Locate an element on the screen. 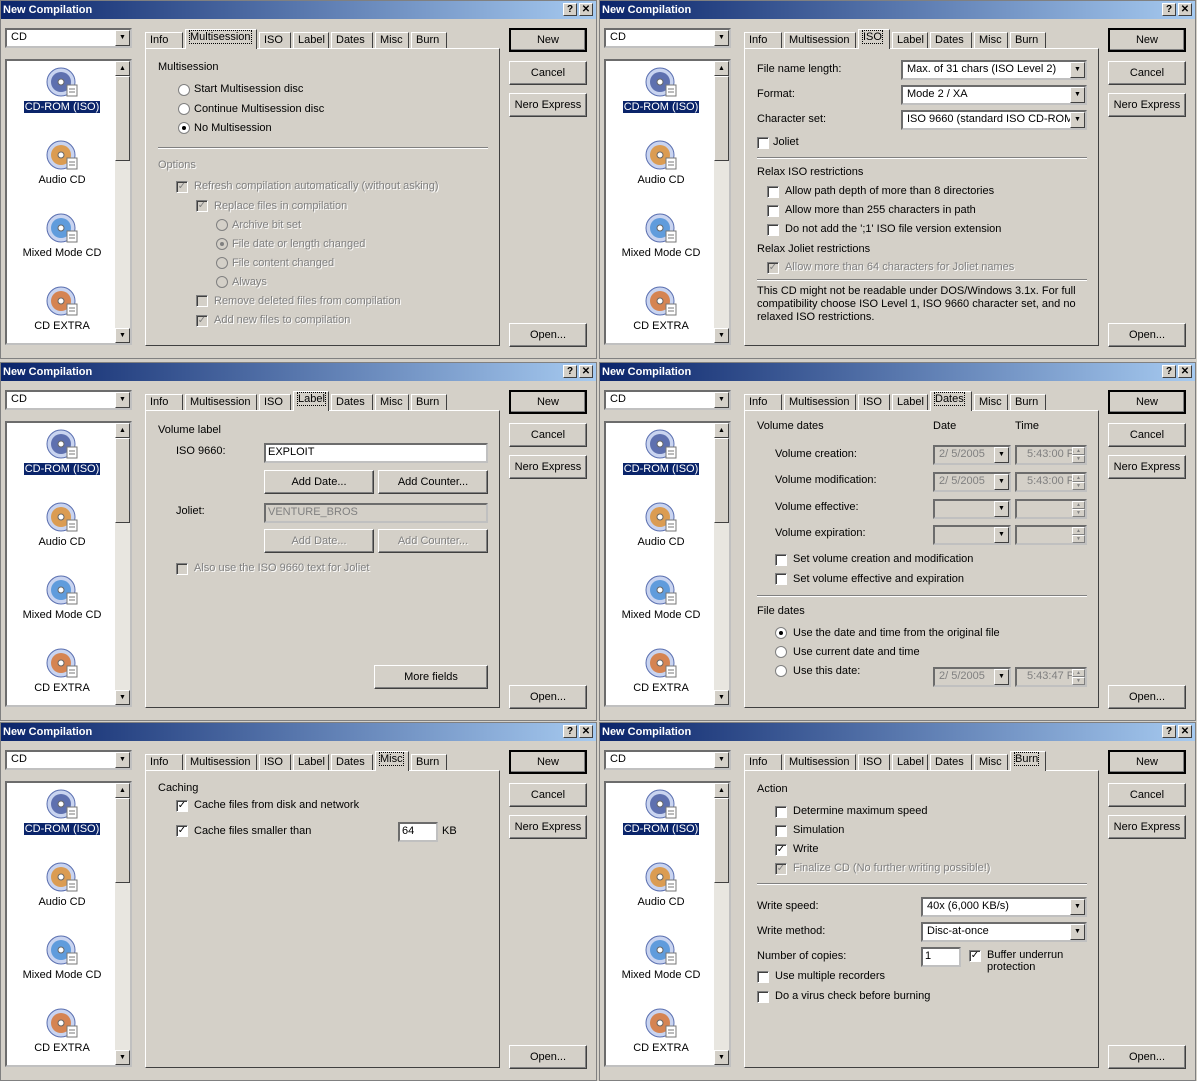 This screenshot has width=1197, height=1081. max-speed-checkbox is located at coordinates (781, 812).